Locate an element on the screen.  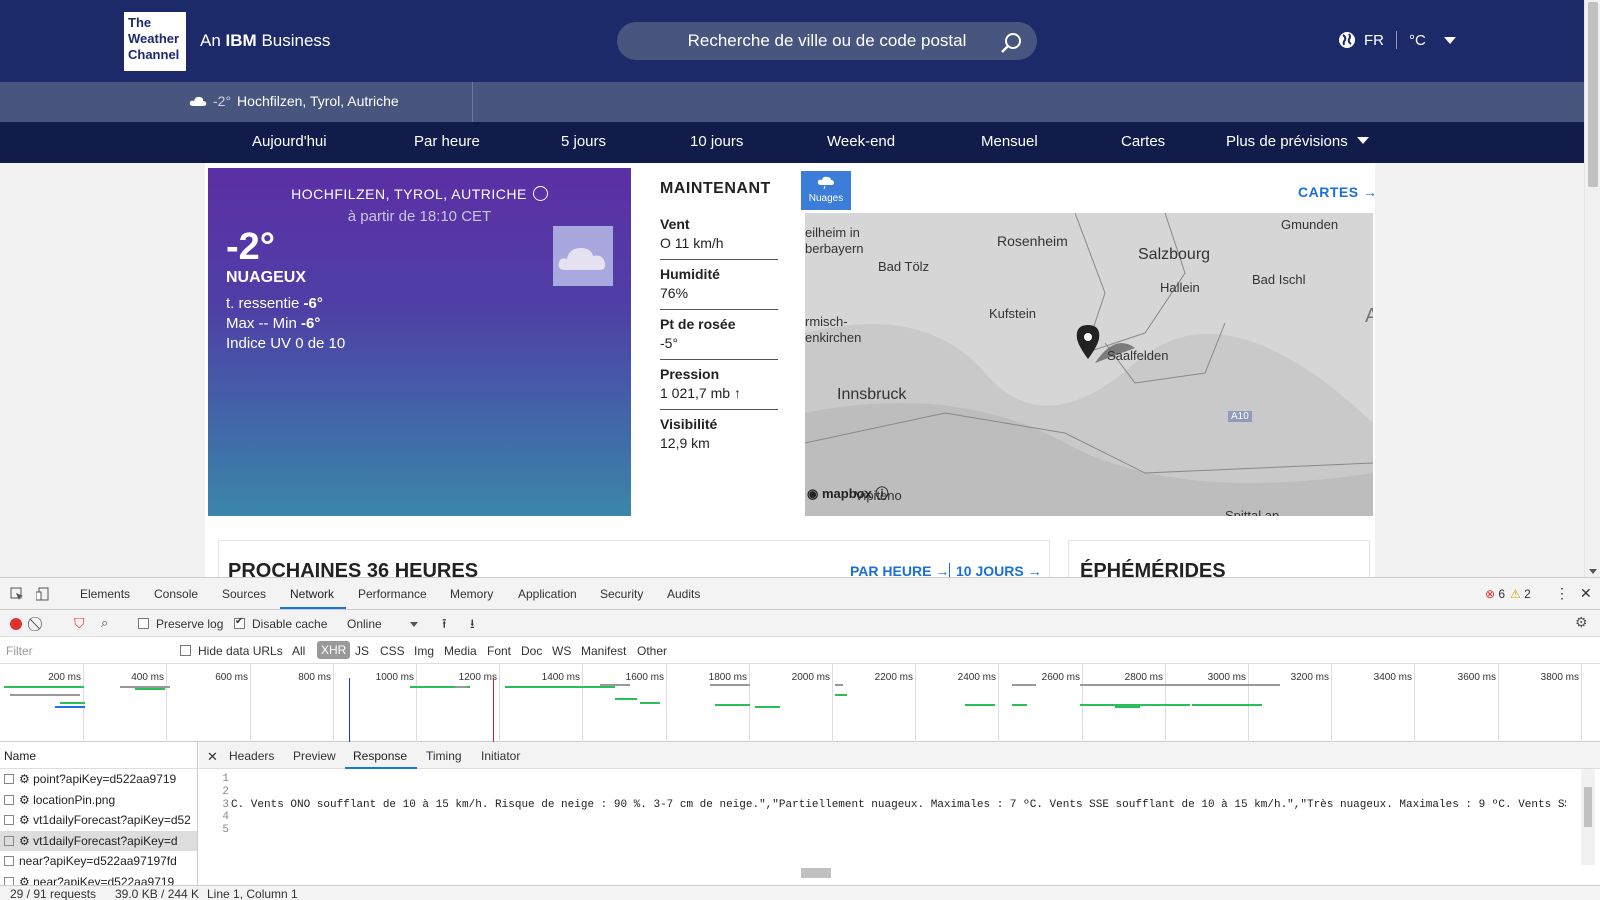
timeline-tick-label: 3000 ms is located at coordinates (1226, 677).